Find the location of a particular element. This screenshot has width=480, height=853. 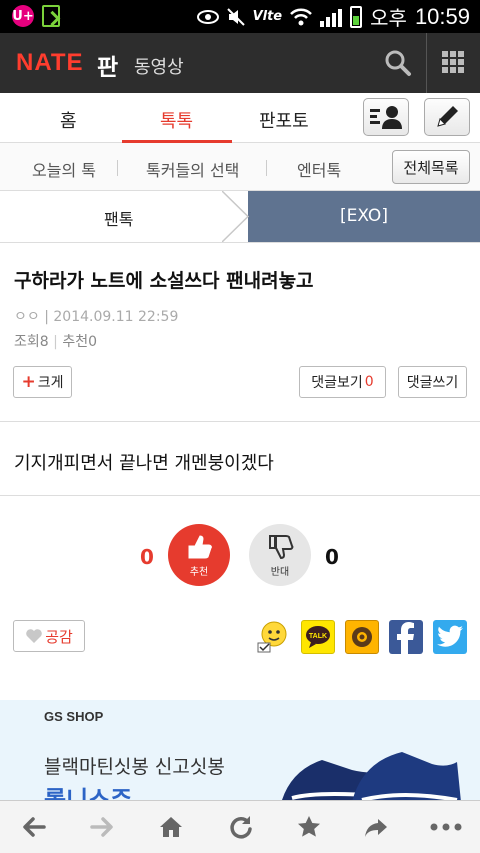

my-profile-button is located at coordinates (386, 117).